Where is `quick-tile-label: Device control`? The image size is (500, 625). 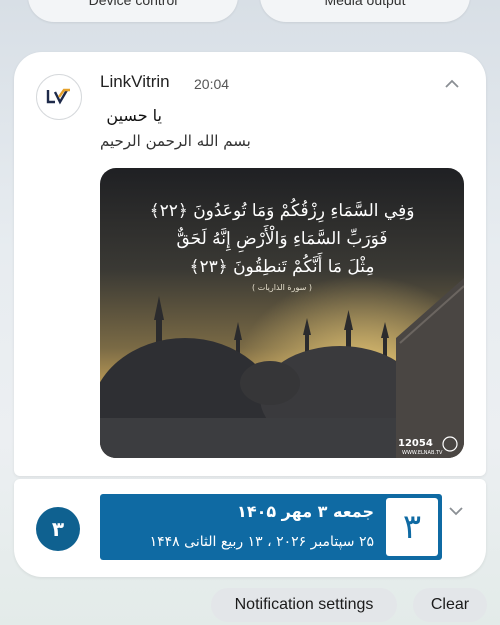
quick-tile-label: Device control is located at coordinates (133, 4).